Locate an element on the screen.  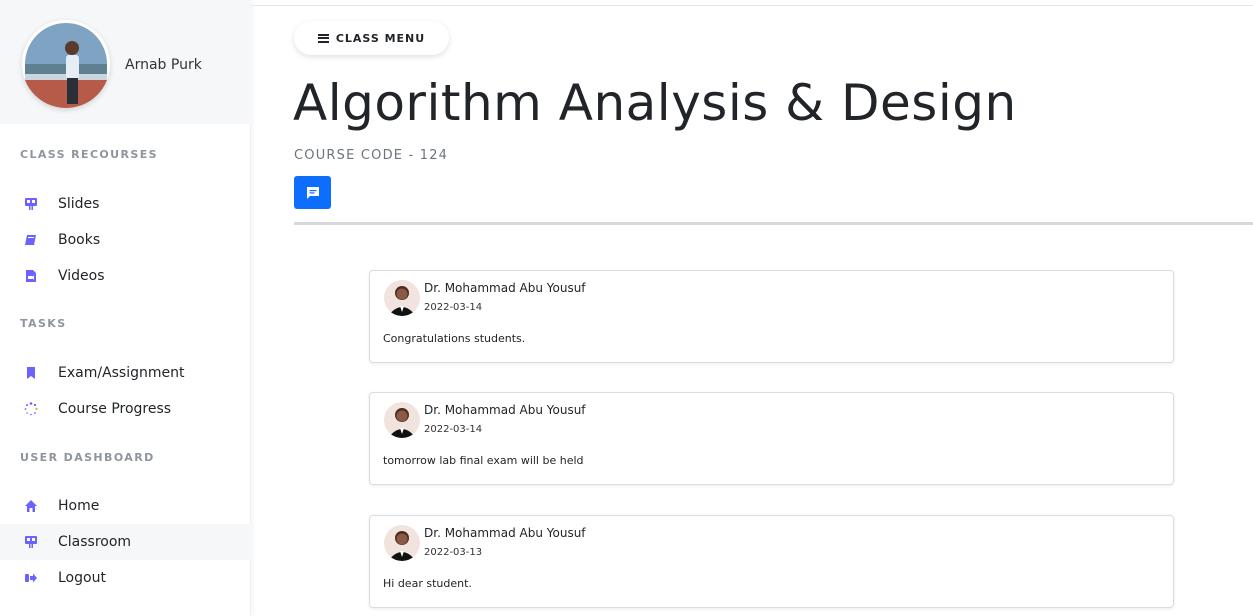
post-text: tomorrow lab final exam will be held is located at coordinates (483, 460).